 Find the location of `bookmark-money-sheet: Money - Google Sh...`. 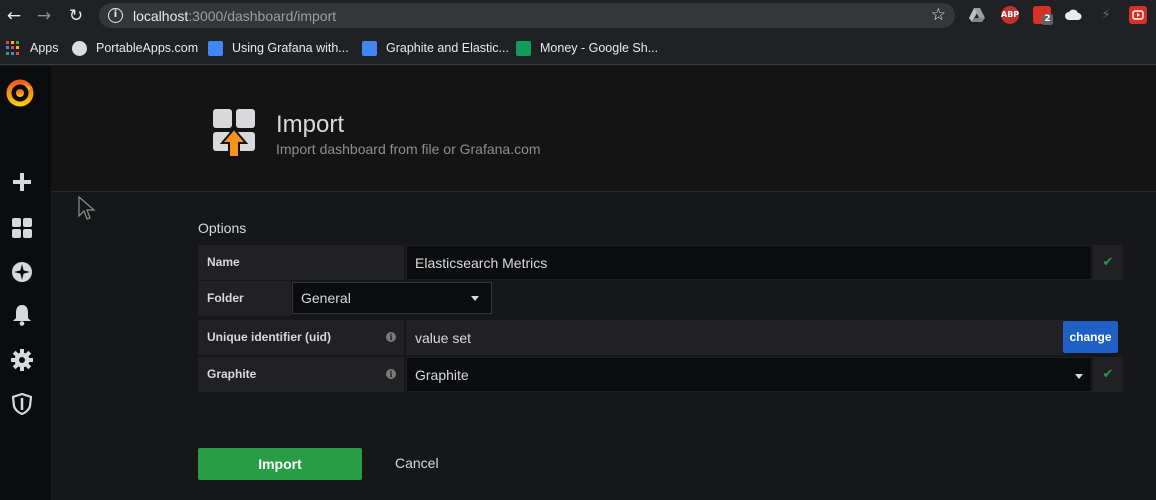

bookmark-money-sheet: Money - Google Sh... is located at coordinates (587, 48).